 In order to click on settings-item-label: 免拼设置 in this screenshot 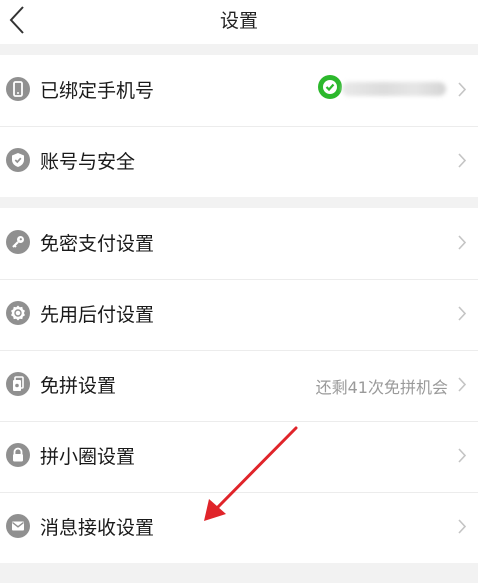, I will do `click(78, 386)`.